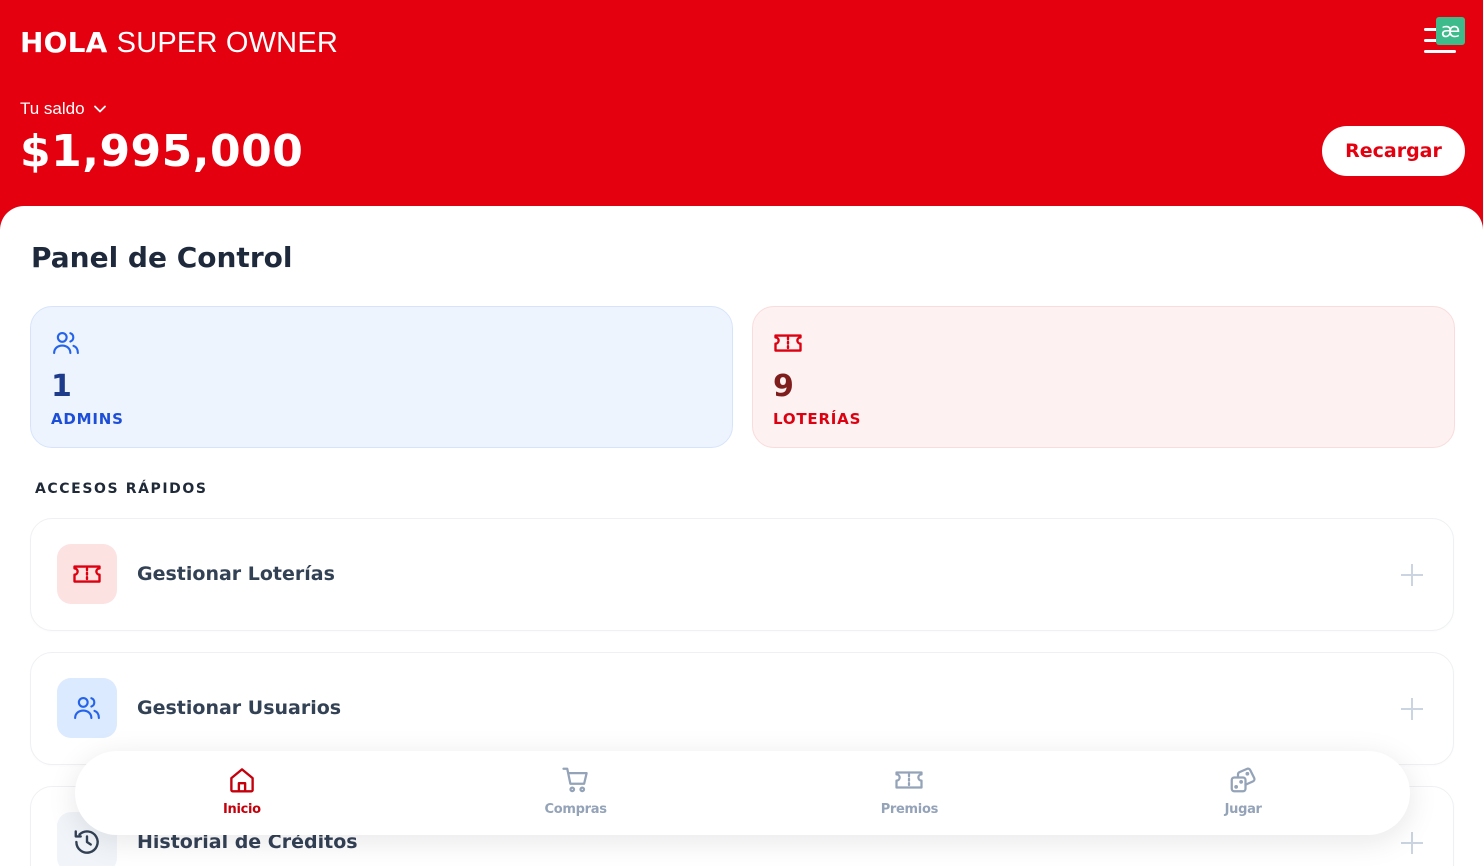  Describe the element at coordinates (242, 780) in the screenshot. I see `home-icon` at that location.